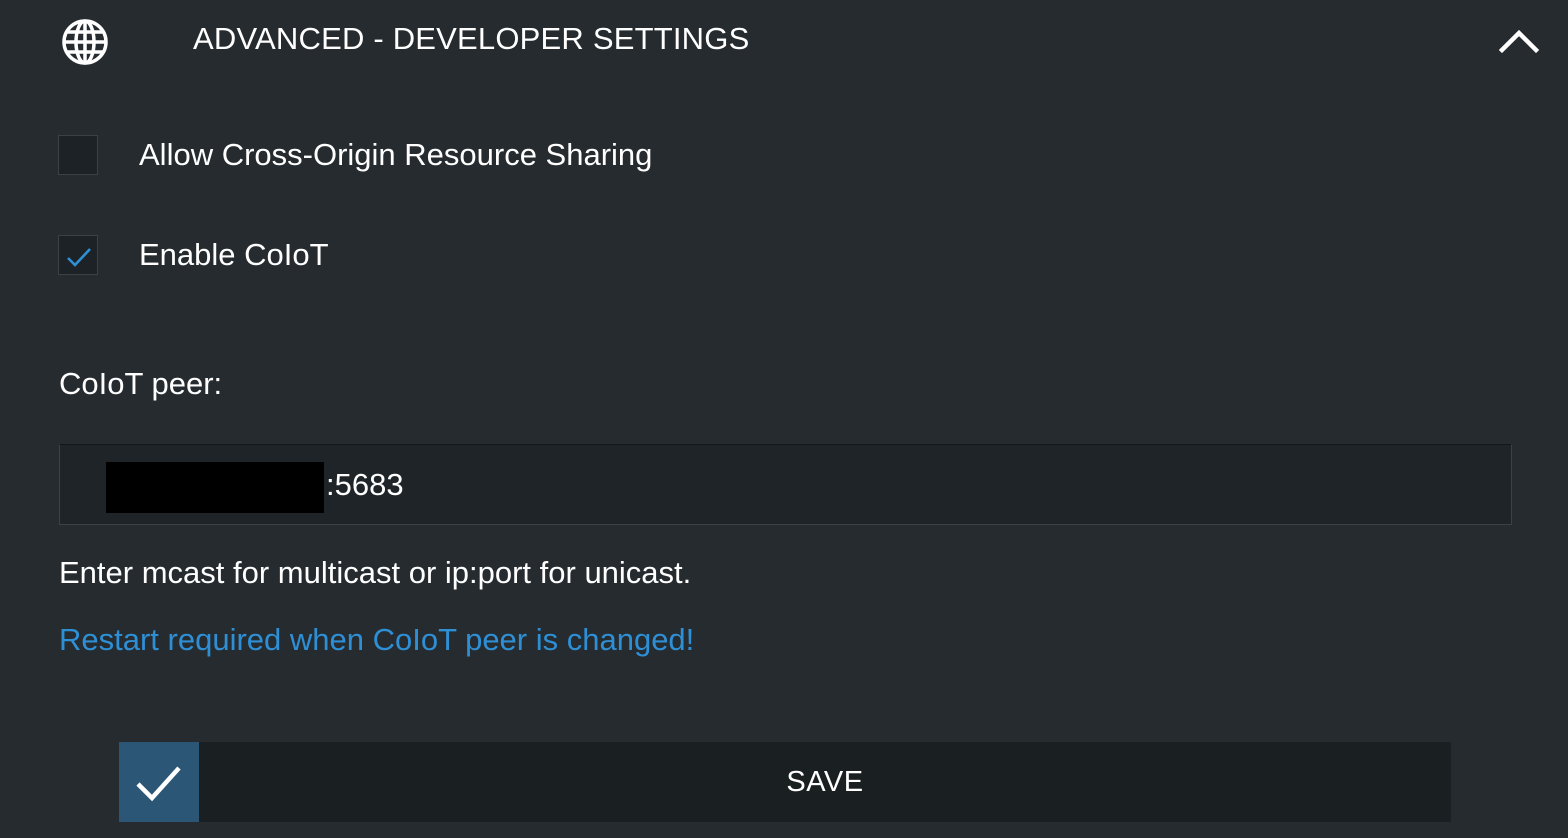  Describe the element at coordinates (234, 254) in the screenshot. I see `coiot-label: Enable CoIoT` at that location.